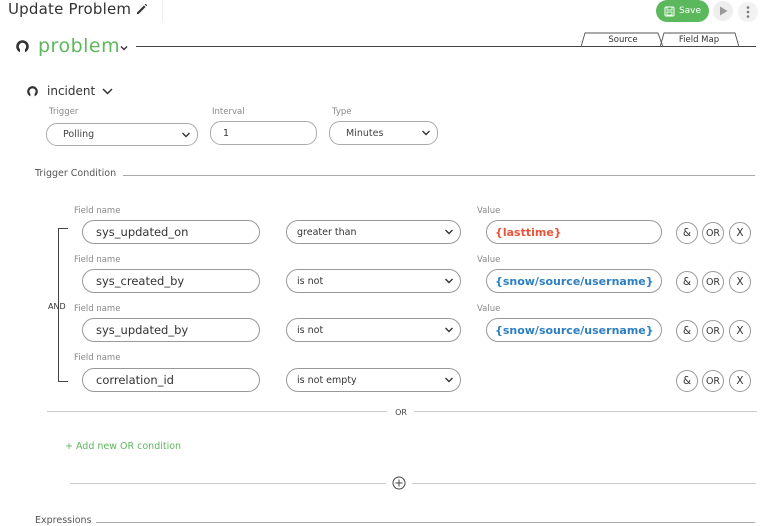 The image size is (760, 526). What do you see at coordinates (584, 483) in the screenshot?
I see `group-divider-right` at bounding box center [584, 483].